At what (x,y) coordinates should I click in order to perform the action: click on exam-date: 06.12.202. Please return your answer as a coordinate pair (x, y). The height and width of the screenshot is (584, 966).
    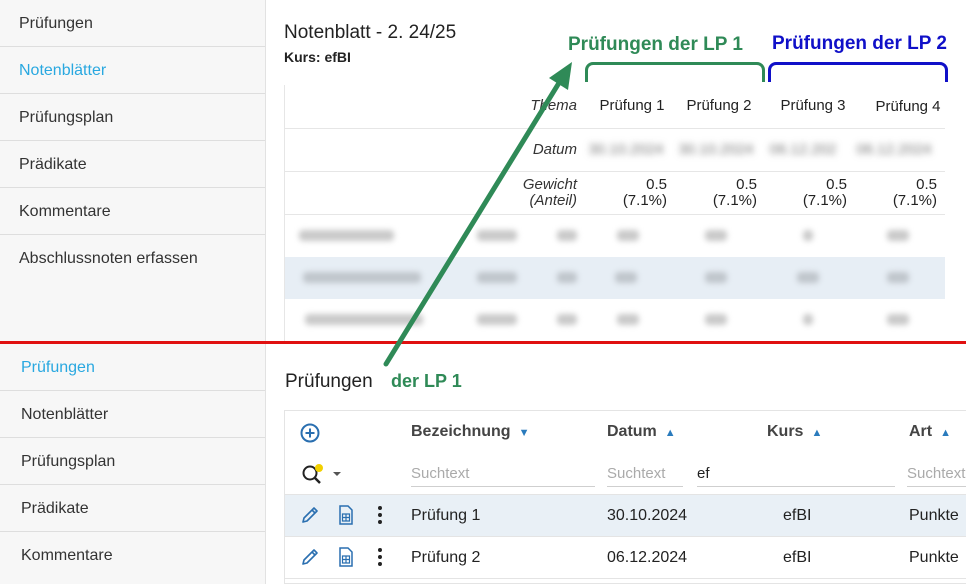
    Looking at the image, I should click on (803, 149).